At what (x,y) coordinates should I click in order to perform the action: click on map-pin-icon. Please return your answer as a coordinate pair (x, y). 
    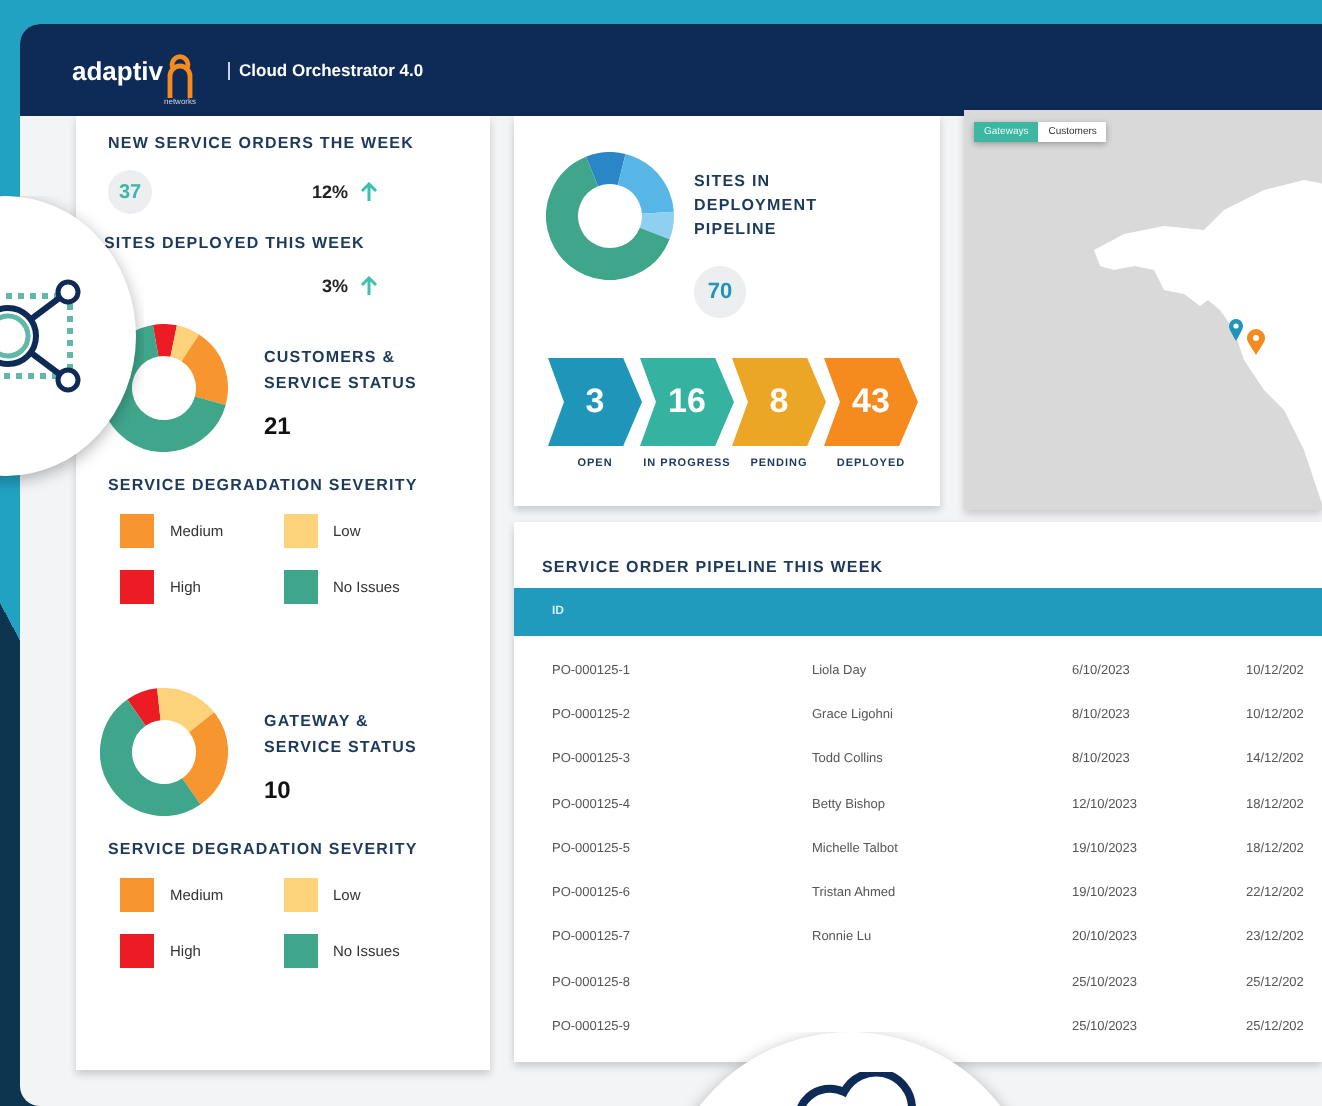
    Looking at the image, I should click on (1256, 342).